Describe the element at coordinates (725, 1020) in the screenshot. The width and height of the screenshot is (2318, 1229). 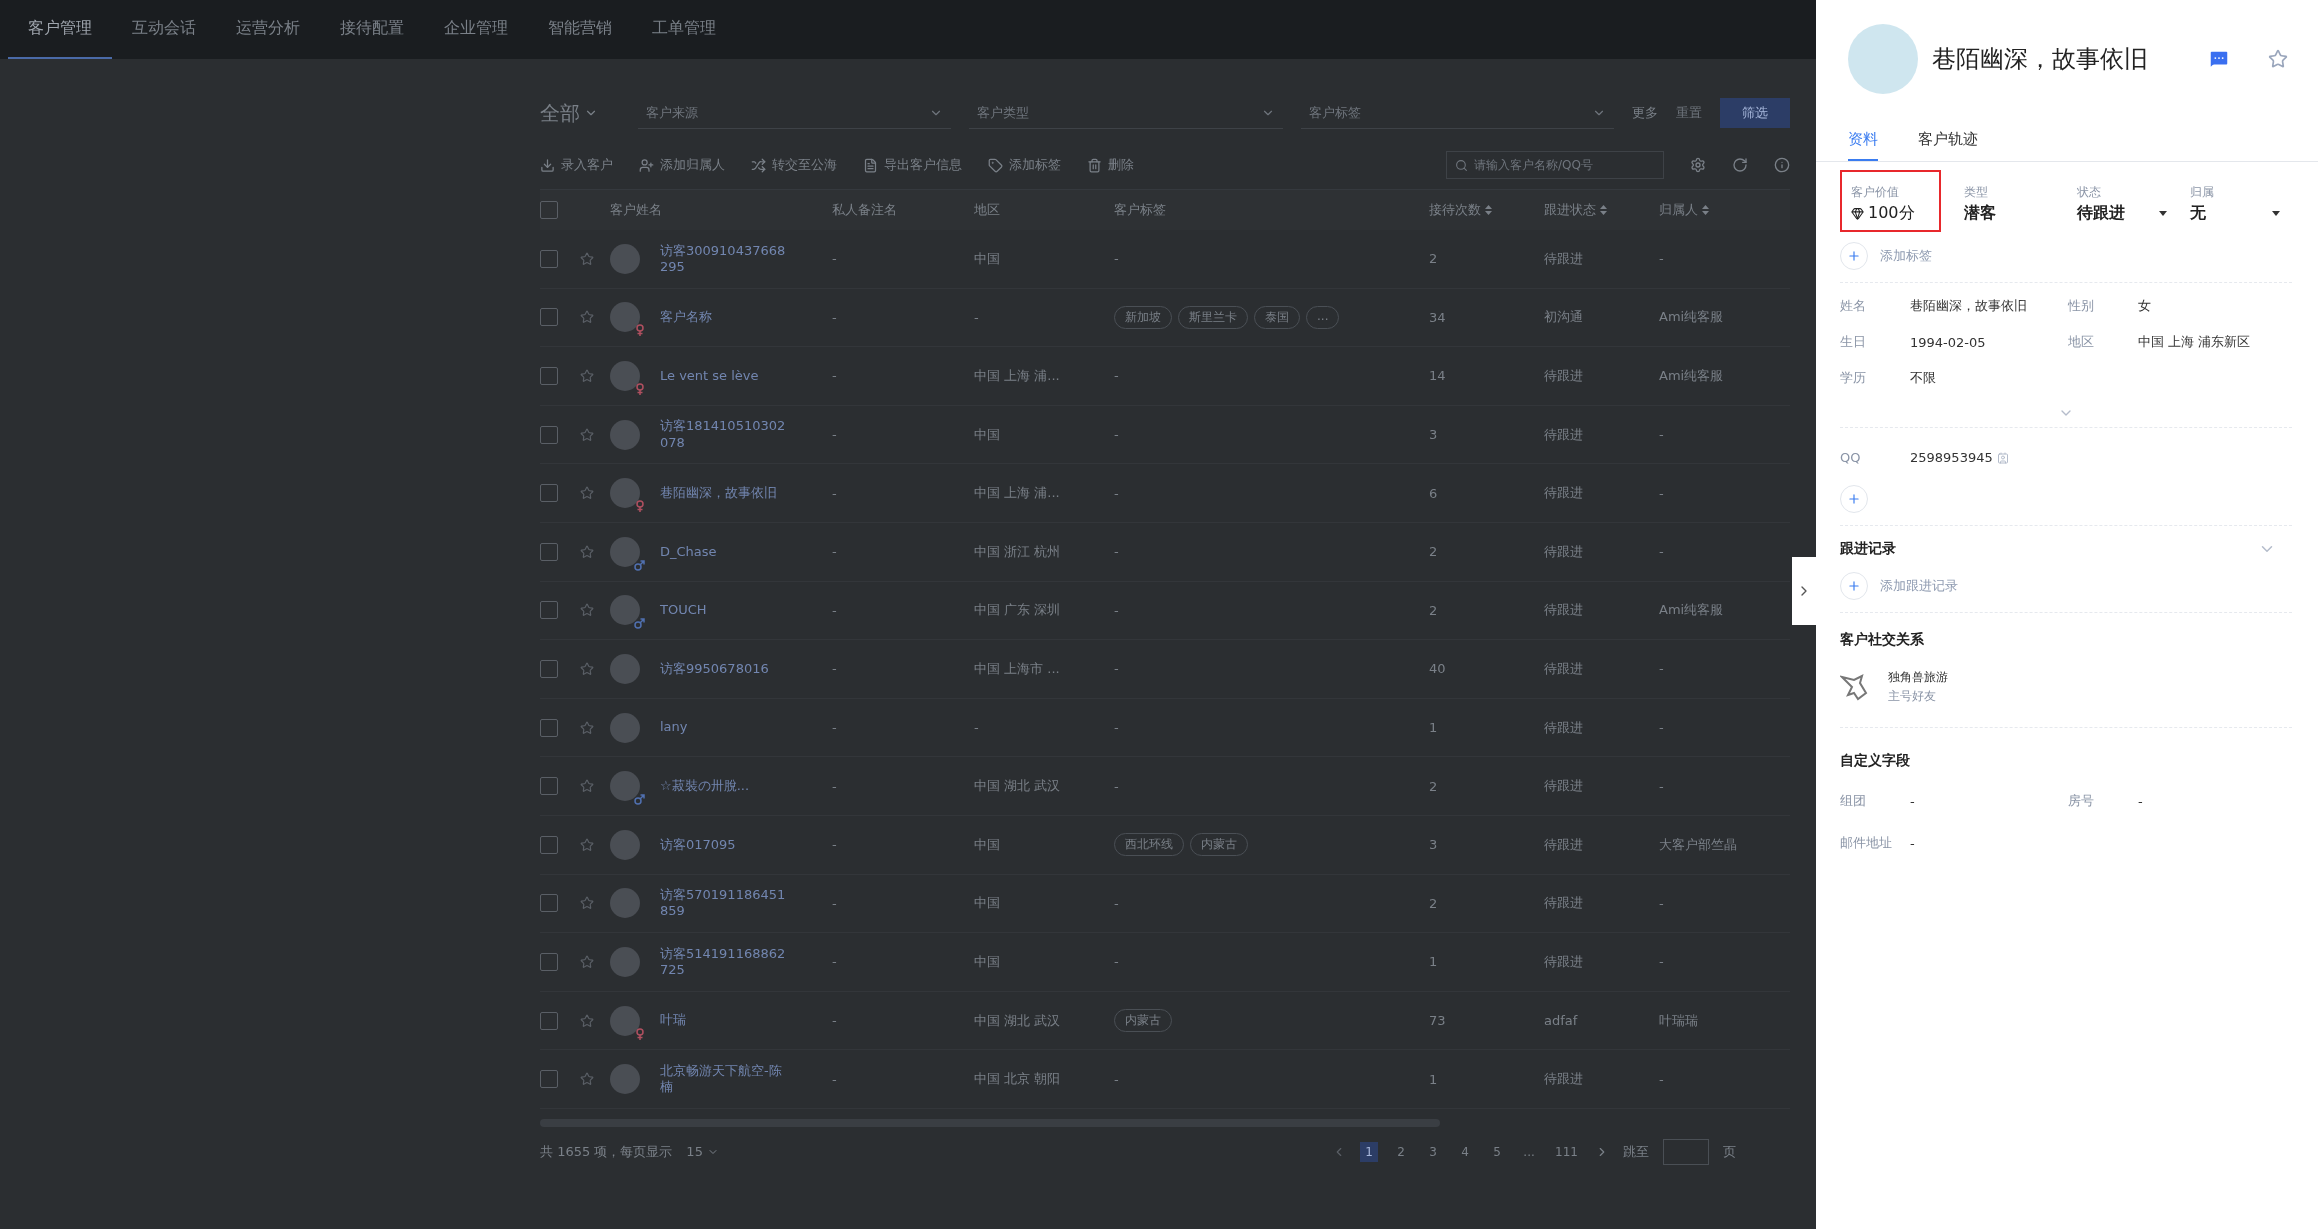
I see `customer-name-link: 叶瑞` at that location.